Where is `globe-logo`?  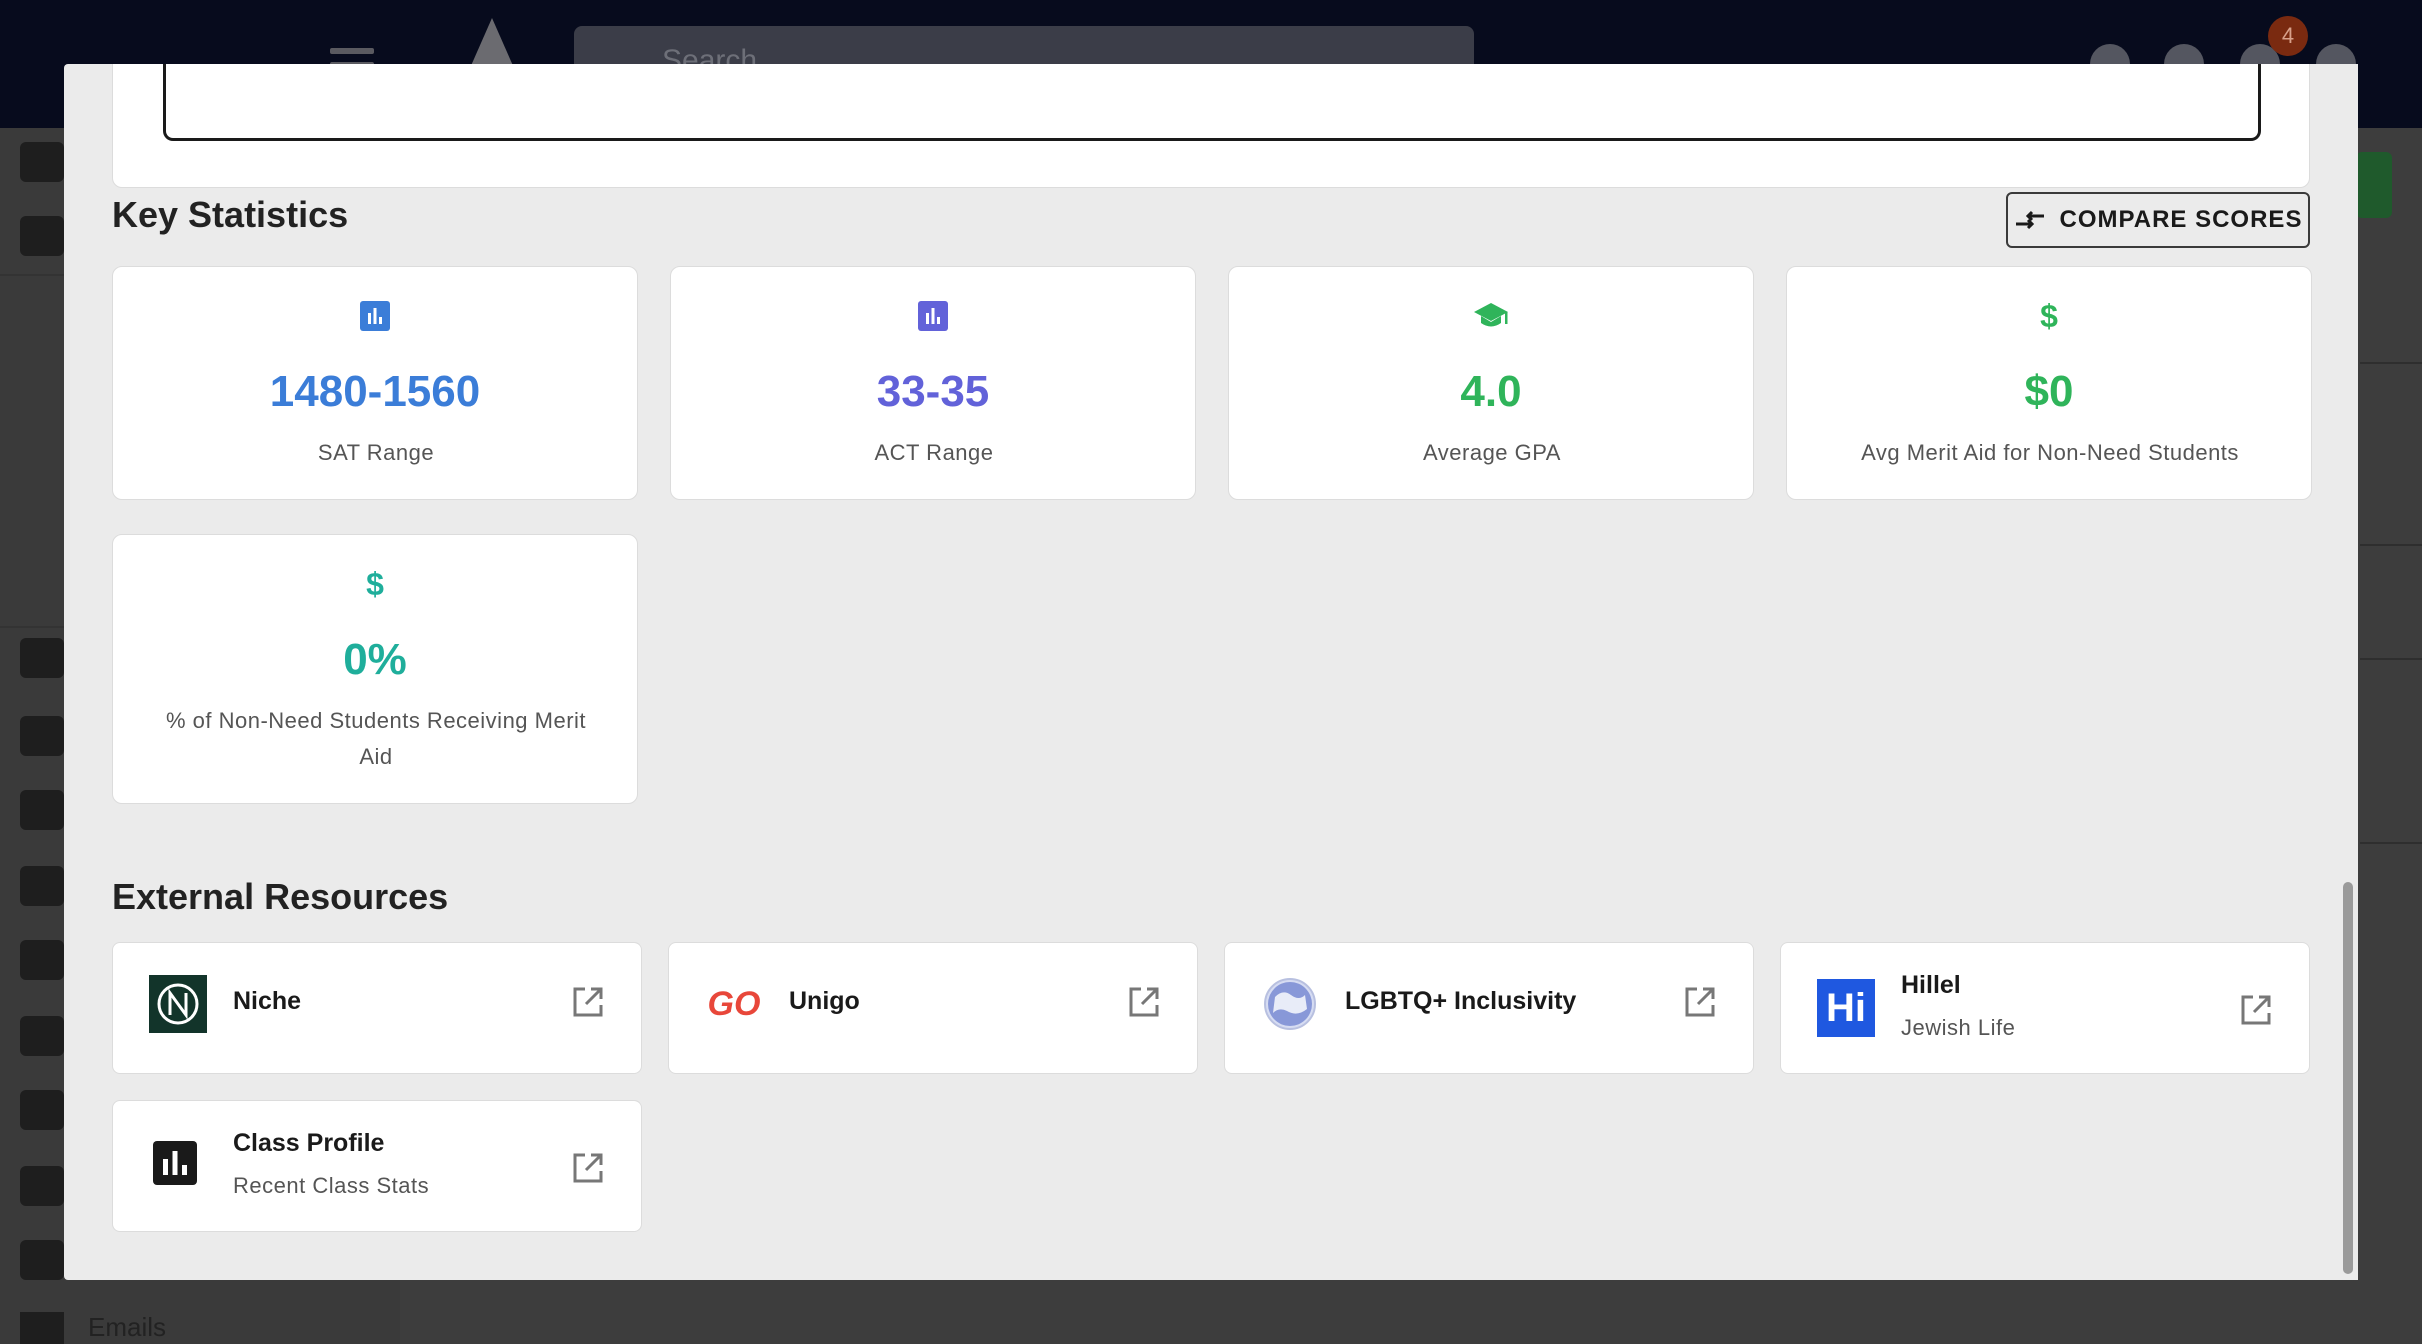
globe-logo is located at coordinates (1290, 1004).